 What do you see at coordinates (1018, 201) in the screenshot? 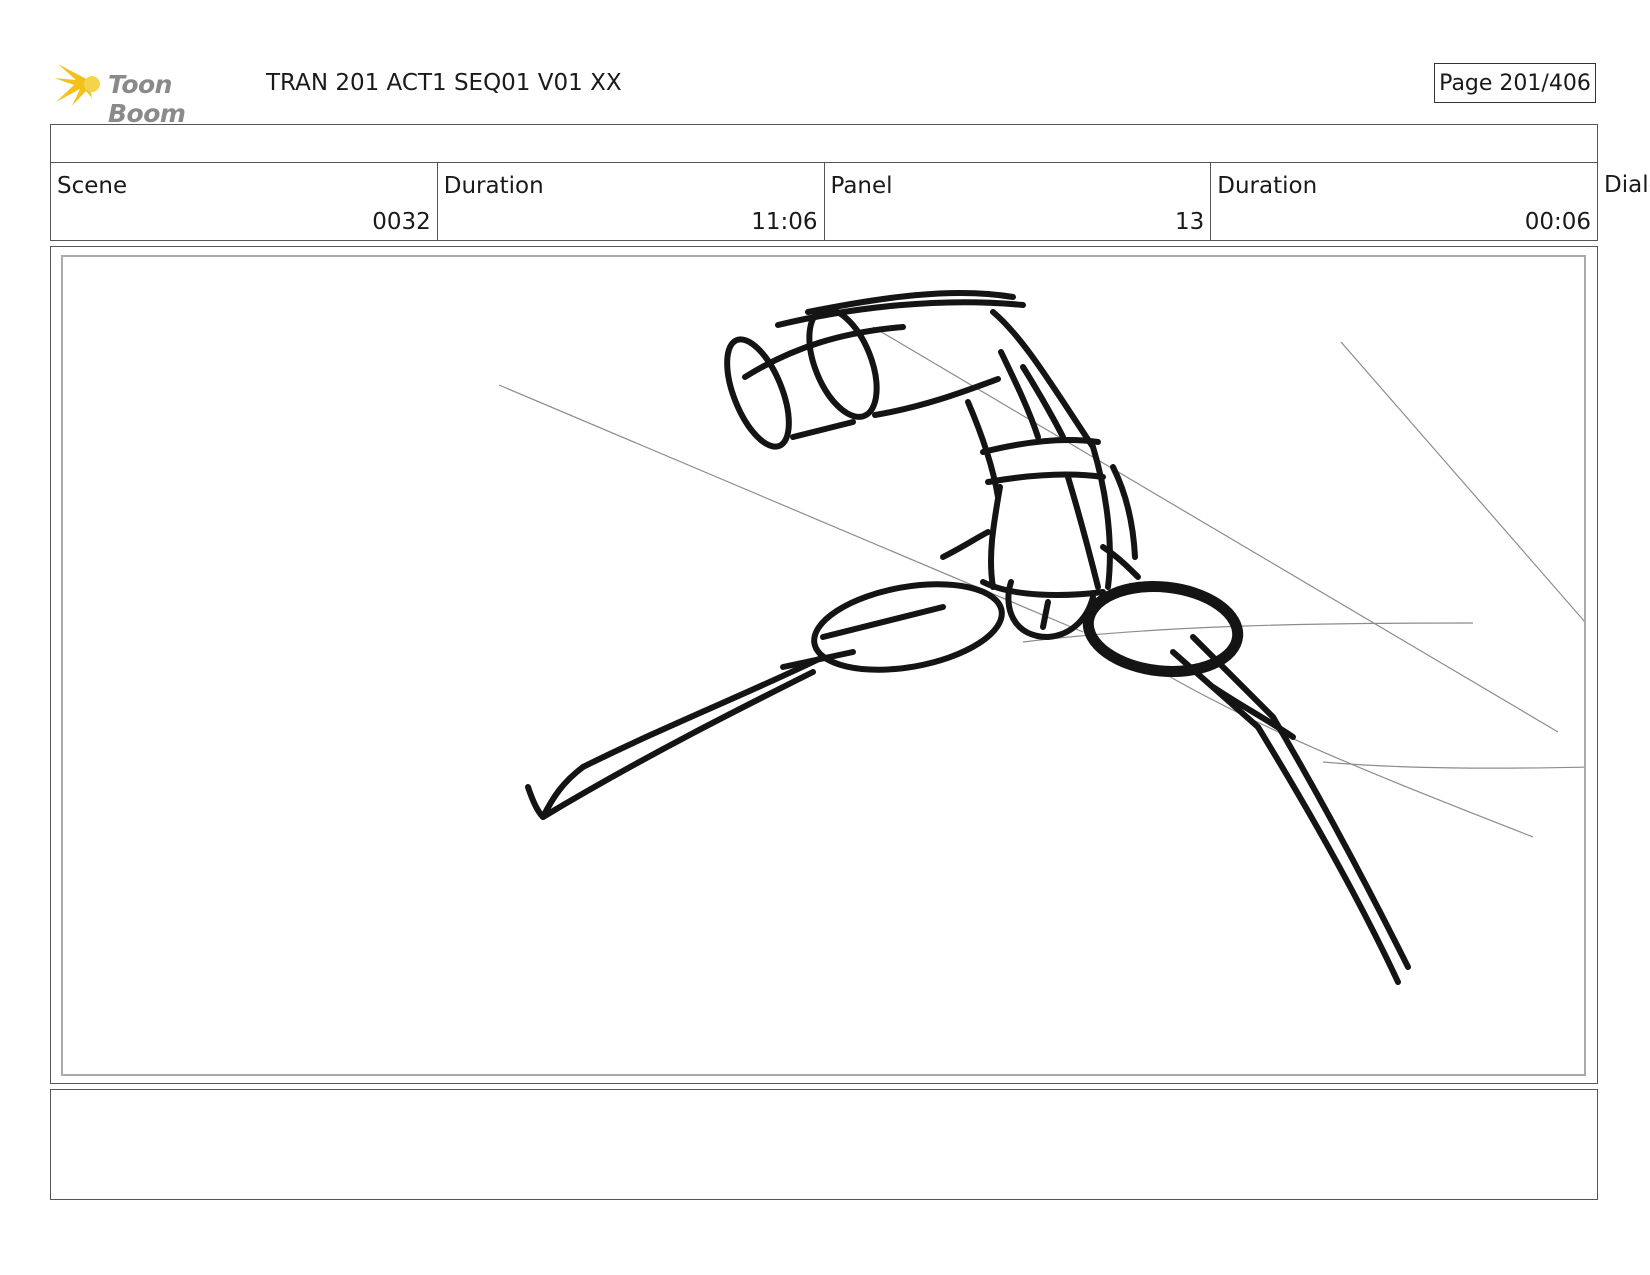
I see `panel-cell: Panel 13` at bounding box center [1018, 201].